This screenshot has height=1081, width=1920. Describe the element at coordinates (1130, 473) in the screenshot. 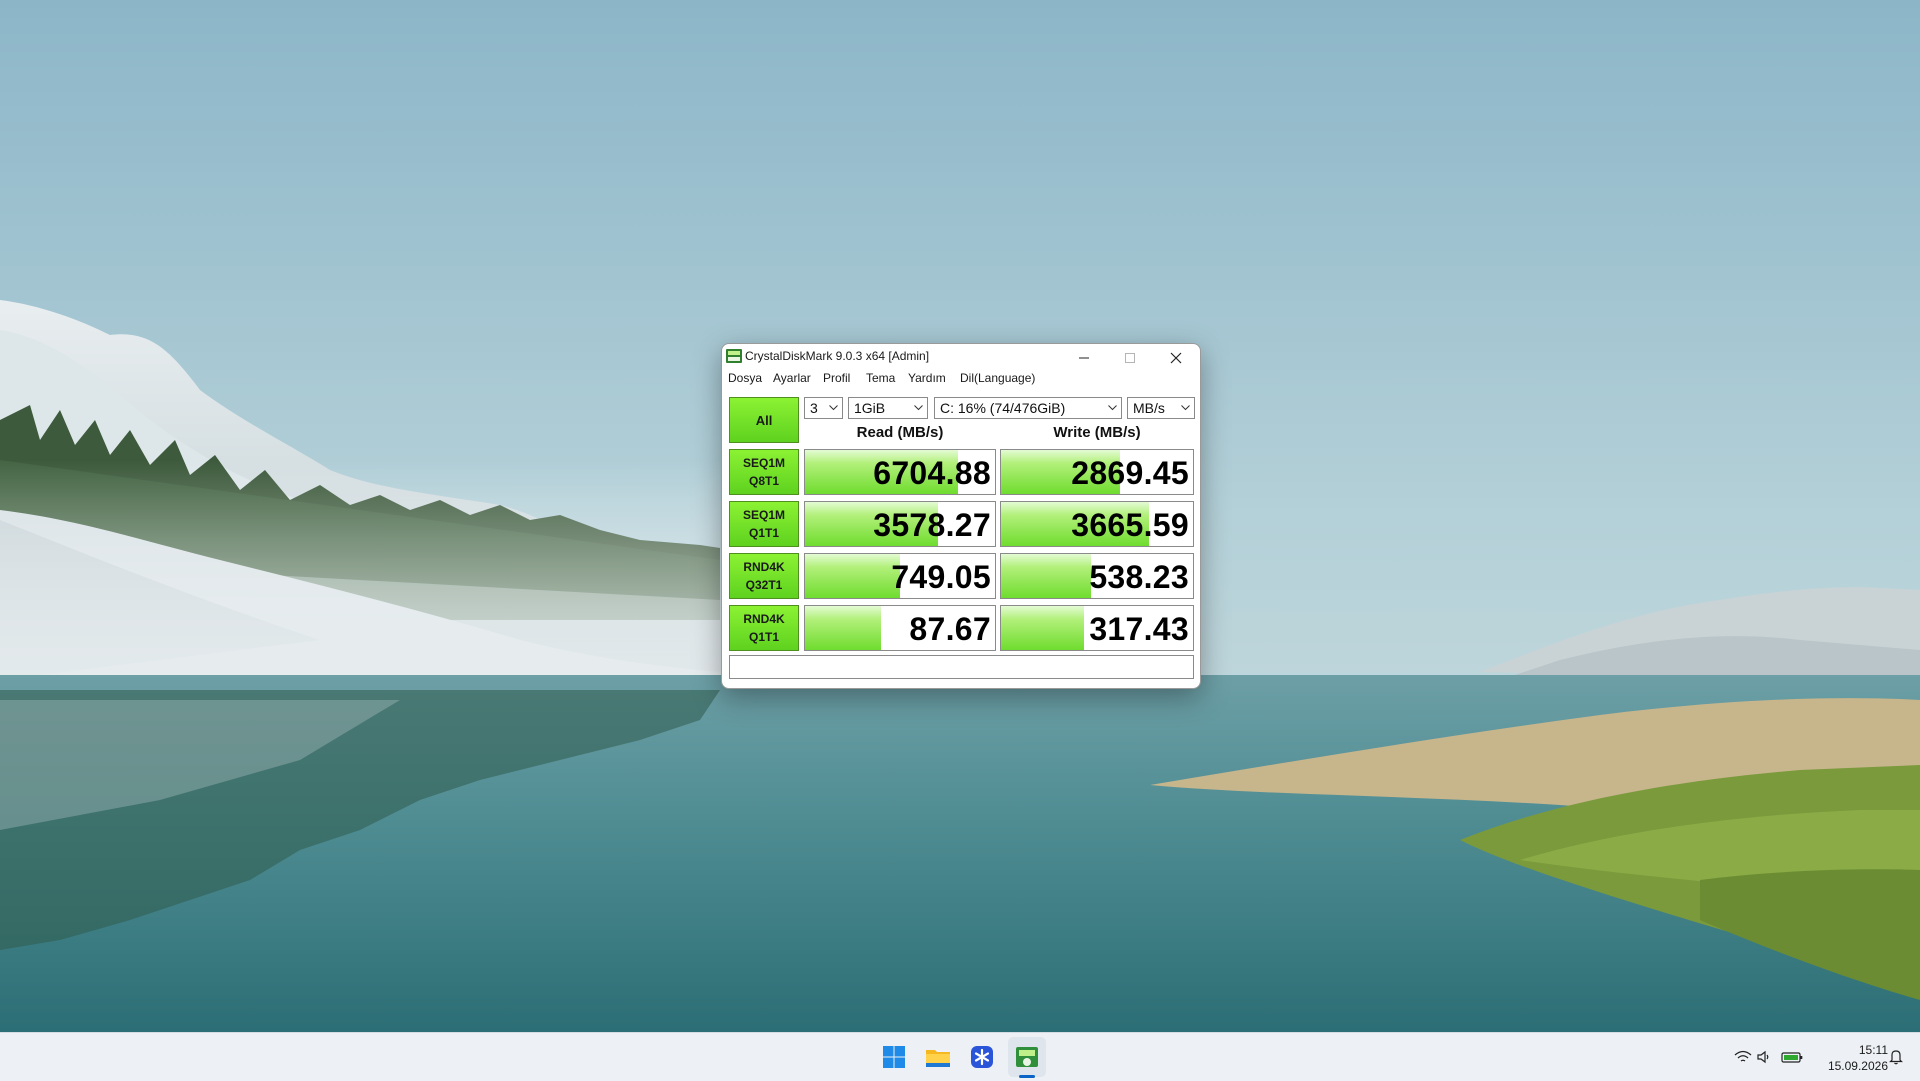

I see `write-result-value: 2869.45` at that location.